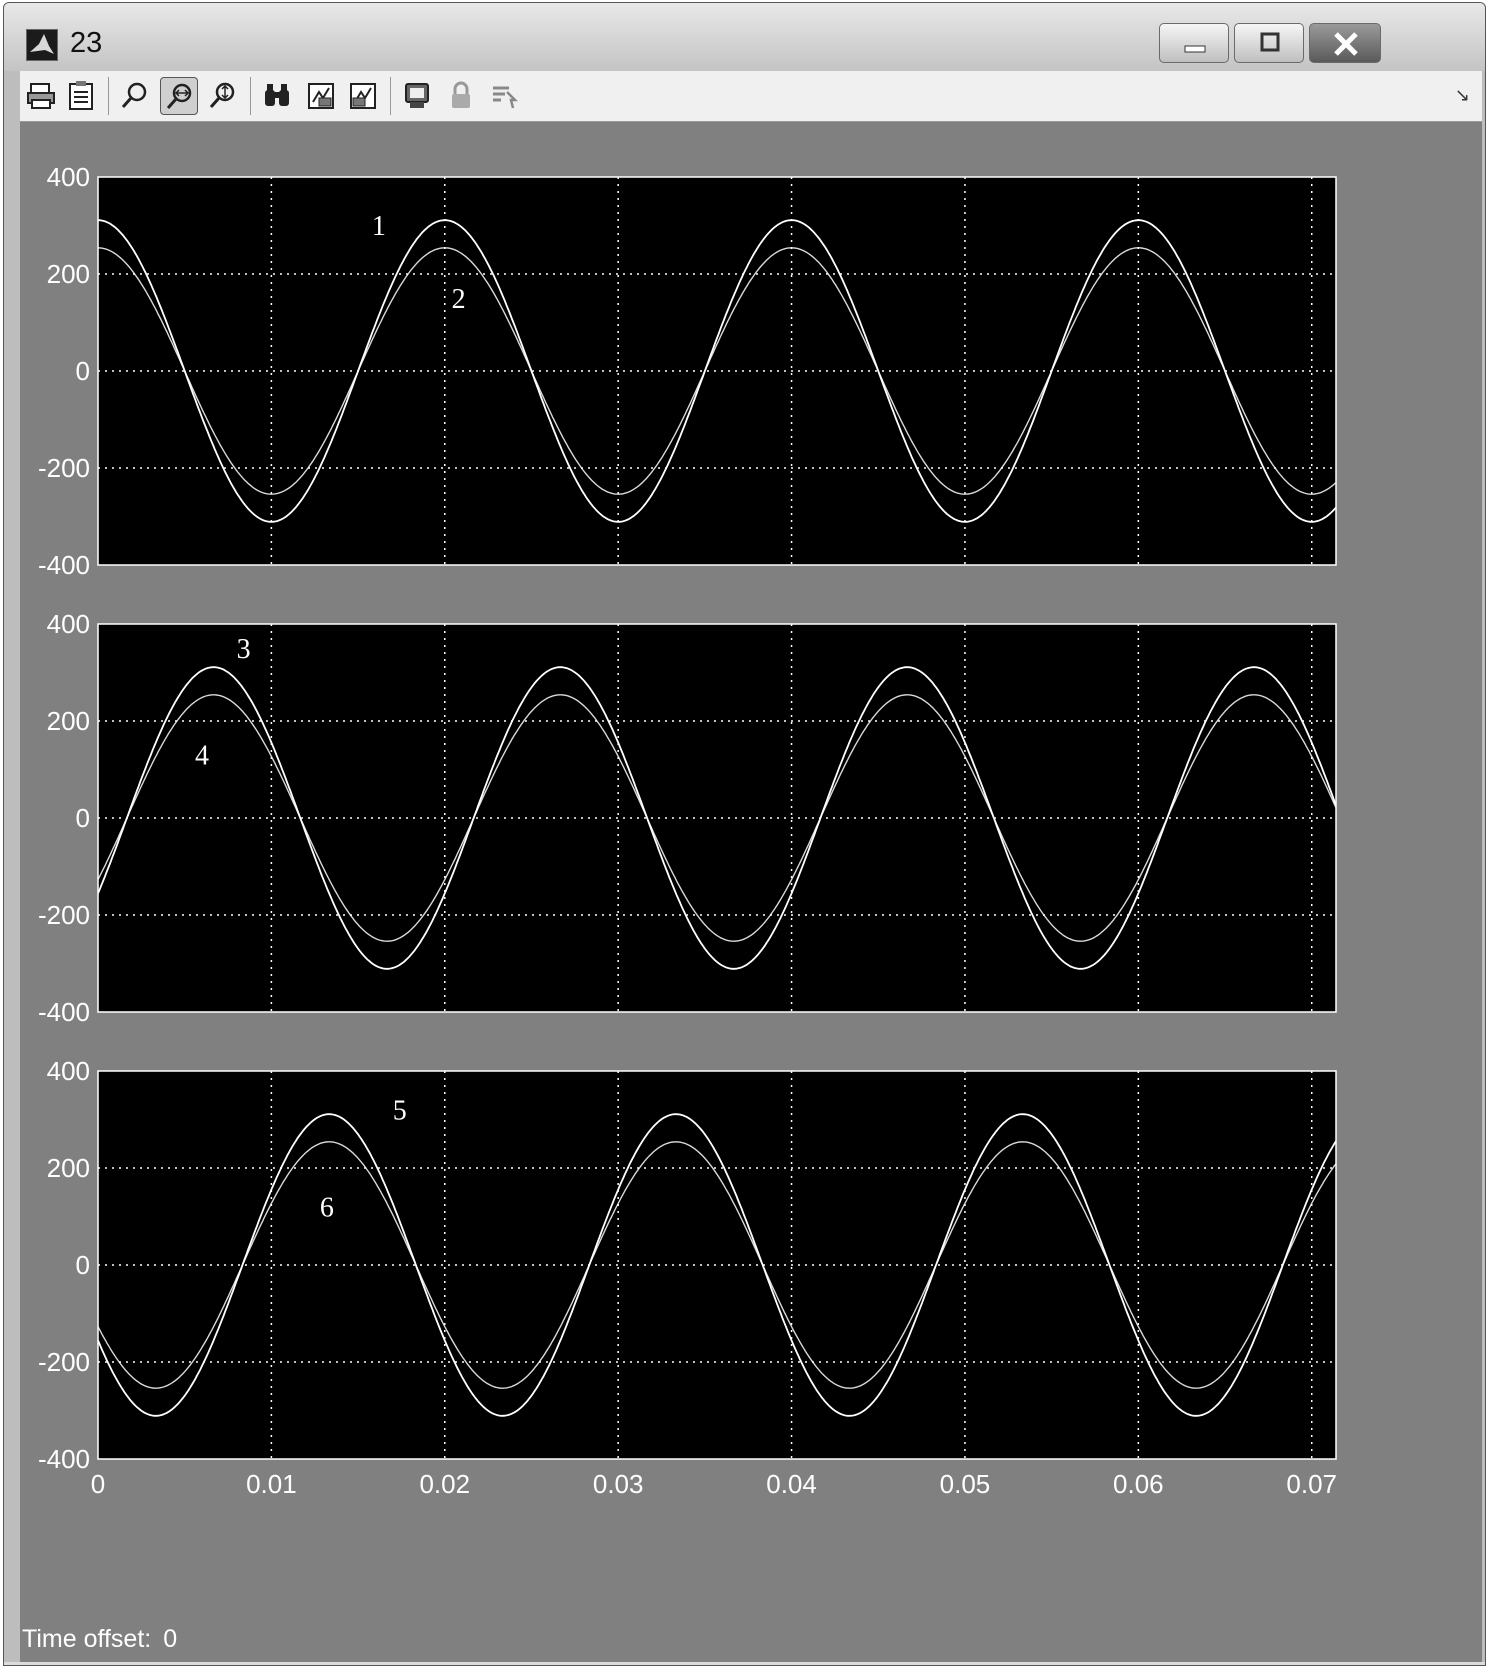 The width and height of the screenshot is (1491, 1672). I want to click on x-tick-label: 0.01, so click(271, 1484).